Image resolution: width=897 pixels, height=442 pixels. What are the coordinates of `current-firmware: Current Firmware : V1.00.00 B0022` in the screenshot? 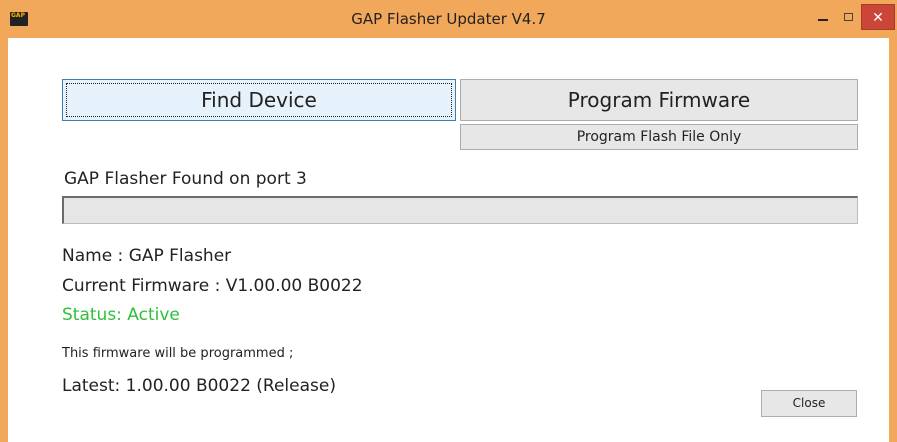 It's located at (212, 286).